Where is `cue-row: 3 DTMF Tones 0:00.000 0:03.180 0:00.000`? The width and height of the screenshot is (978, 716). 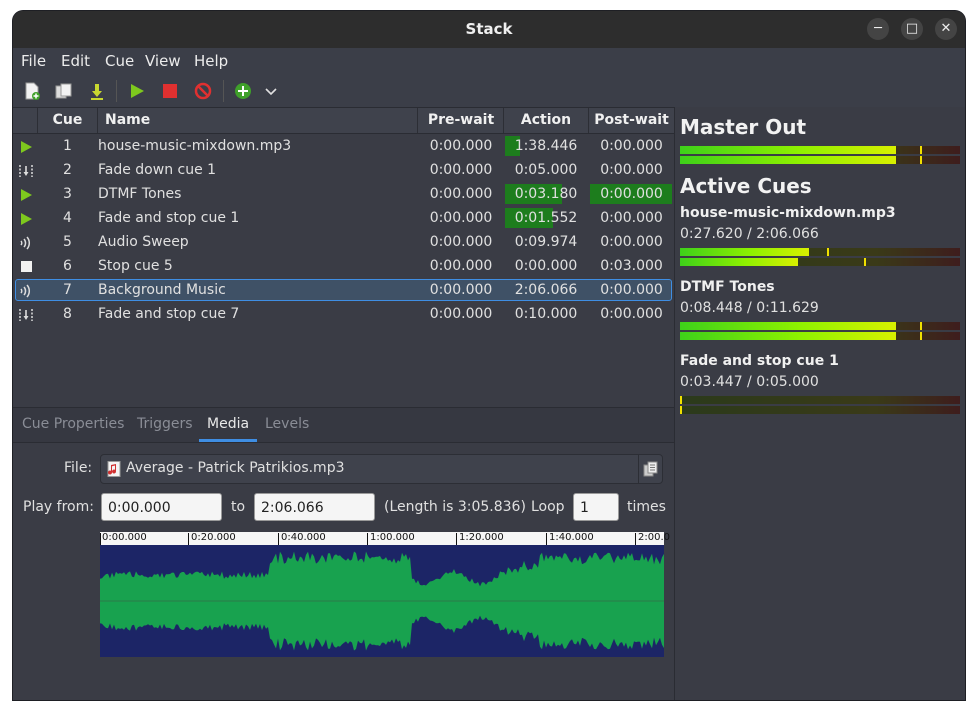
cue-row: 3 DTMF Tones 0:00.000 0:03.180 0:00.000 is located at coordinates (343, 194).